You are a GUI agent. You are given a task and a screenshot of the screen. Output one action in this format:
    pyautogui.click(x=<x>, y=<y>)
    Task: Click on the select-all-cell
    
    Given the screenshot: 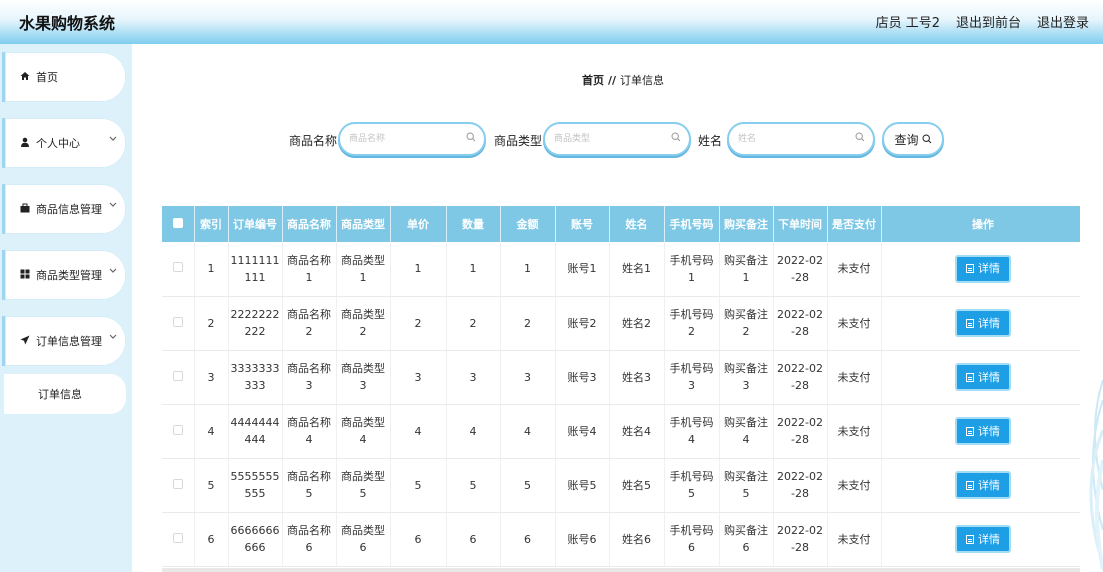 What is the action you would take?
    pyautogui.click(x=178, y=224)
    